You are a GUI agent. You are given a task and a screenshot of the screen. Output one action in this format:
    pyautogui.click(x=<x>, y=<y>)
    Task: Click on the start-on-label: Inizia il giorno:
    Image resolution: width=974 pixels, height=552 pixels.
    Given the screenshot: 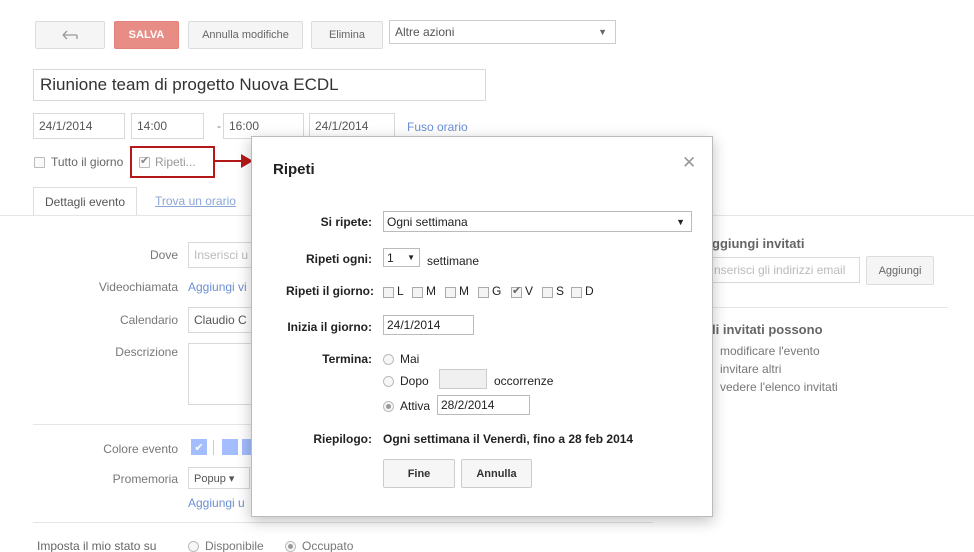 What is the action you would take?
    pyautogui.click(x=329, y=327)
    